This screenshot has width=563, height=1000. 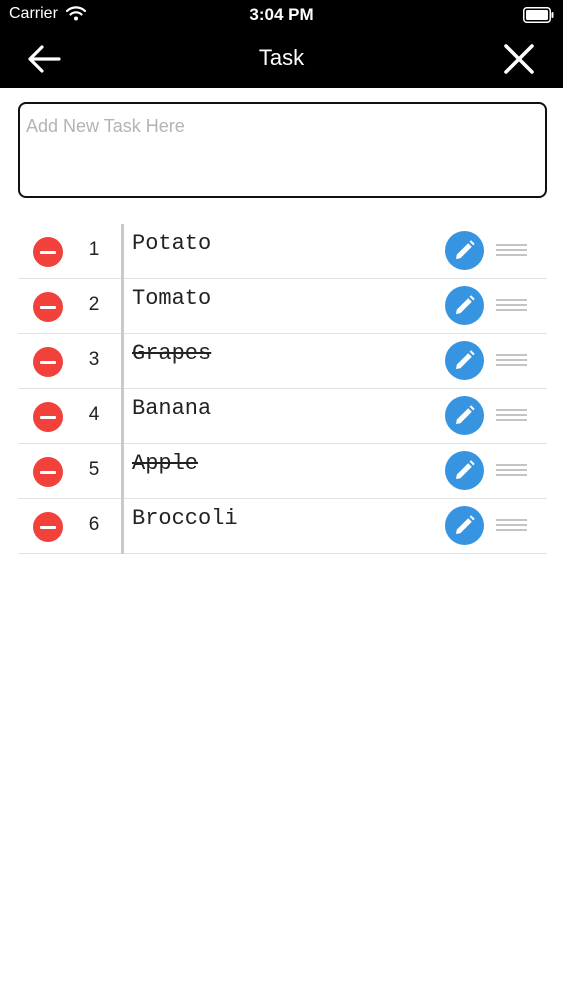 What do you see at coordinates (94, 304) in the screenshot?
I see `task-number: 2` at bounding box center [94, 304].